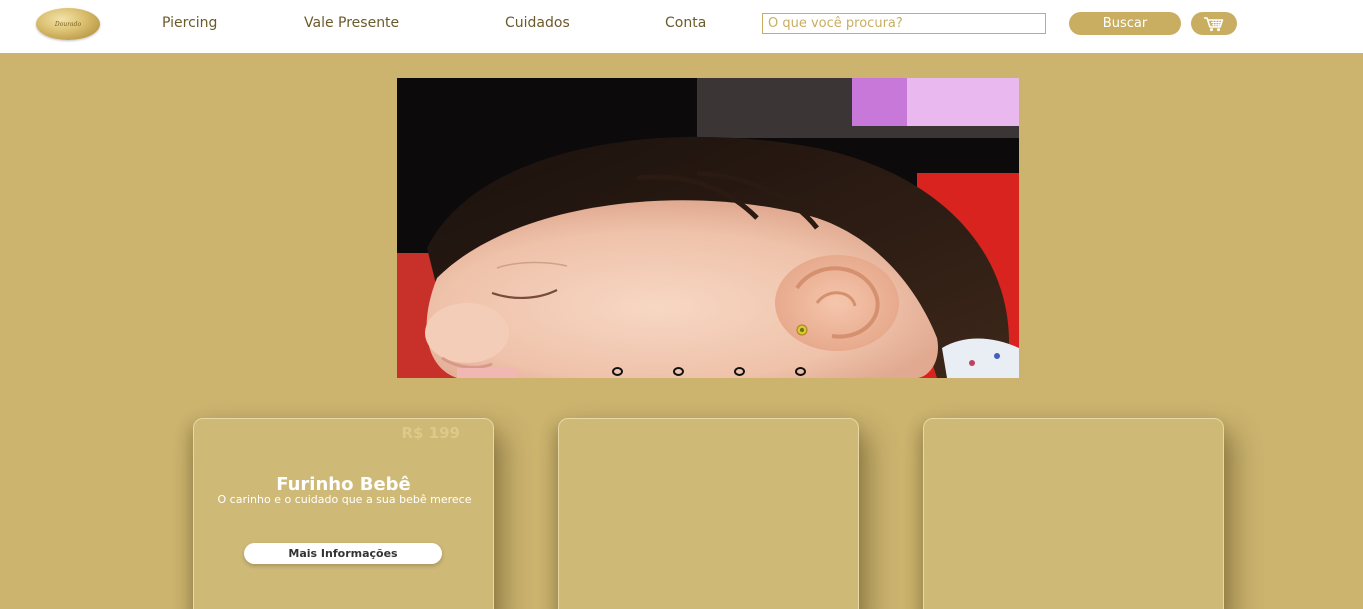  I want to click on nav-link-piercing: Piercing, so click(189, 23).